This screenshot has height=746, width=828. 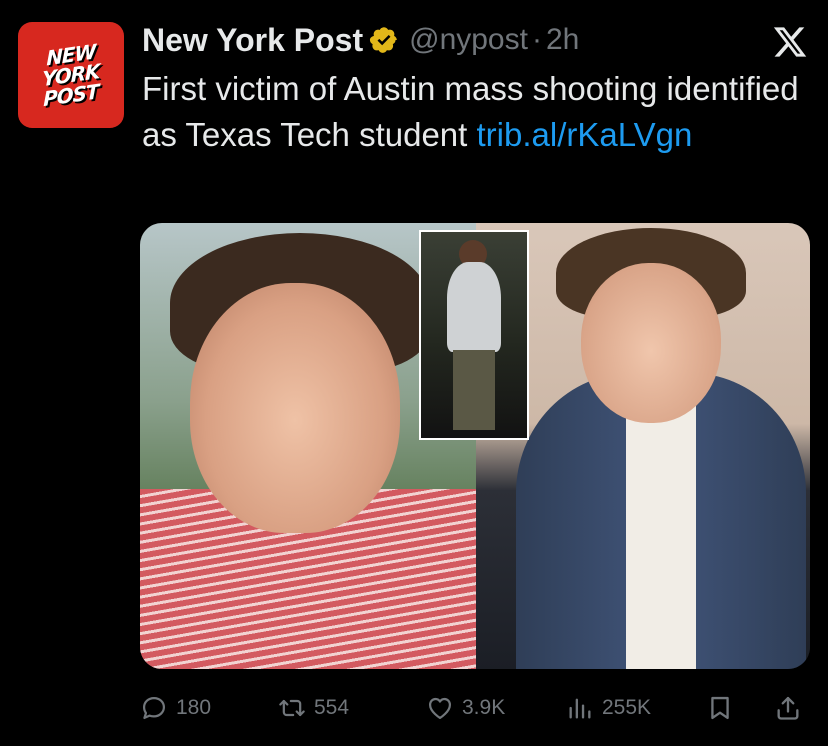 I want to click on action-bar: 180 554 3.9K 255K, so click(x=475, y=708).